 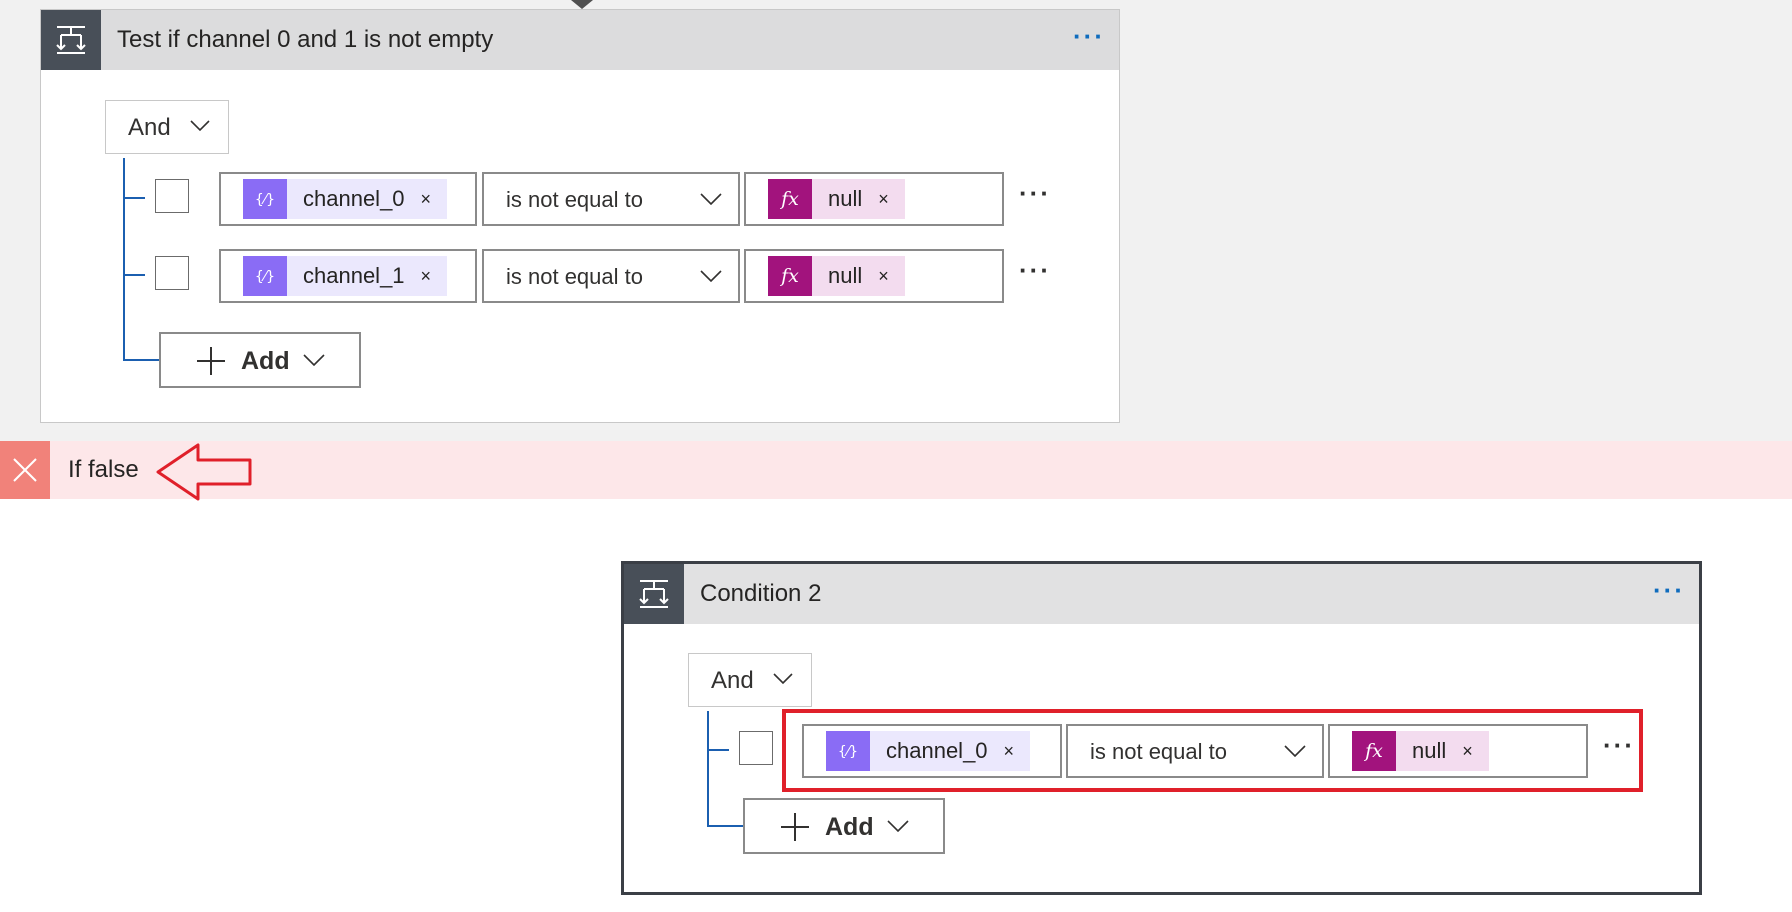 I want to click on flow-connector-arrow, so click(x=582, y=4).